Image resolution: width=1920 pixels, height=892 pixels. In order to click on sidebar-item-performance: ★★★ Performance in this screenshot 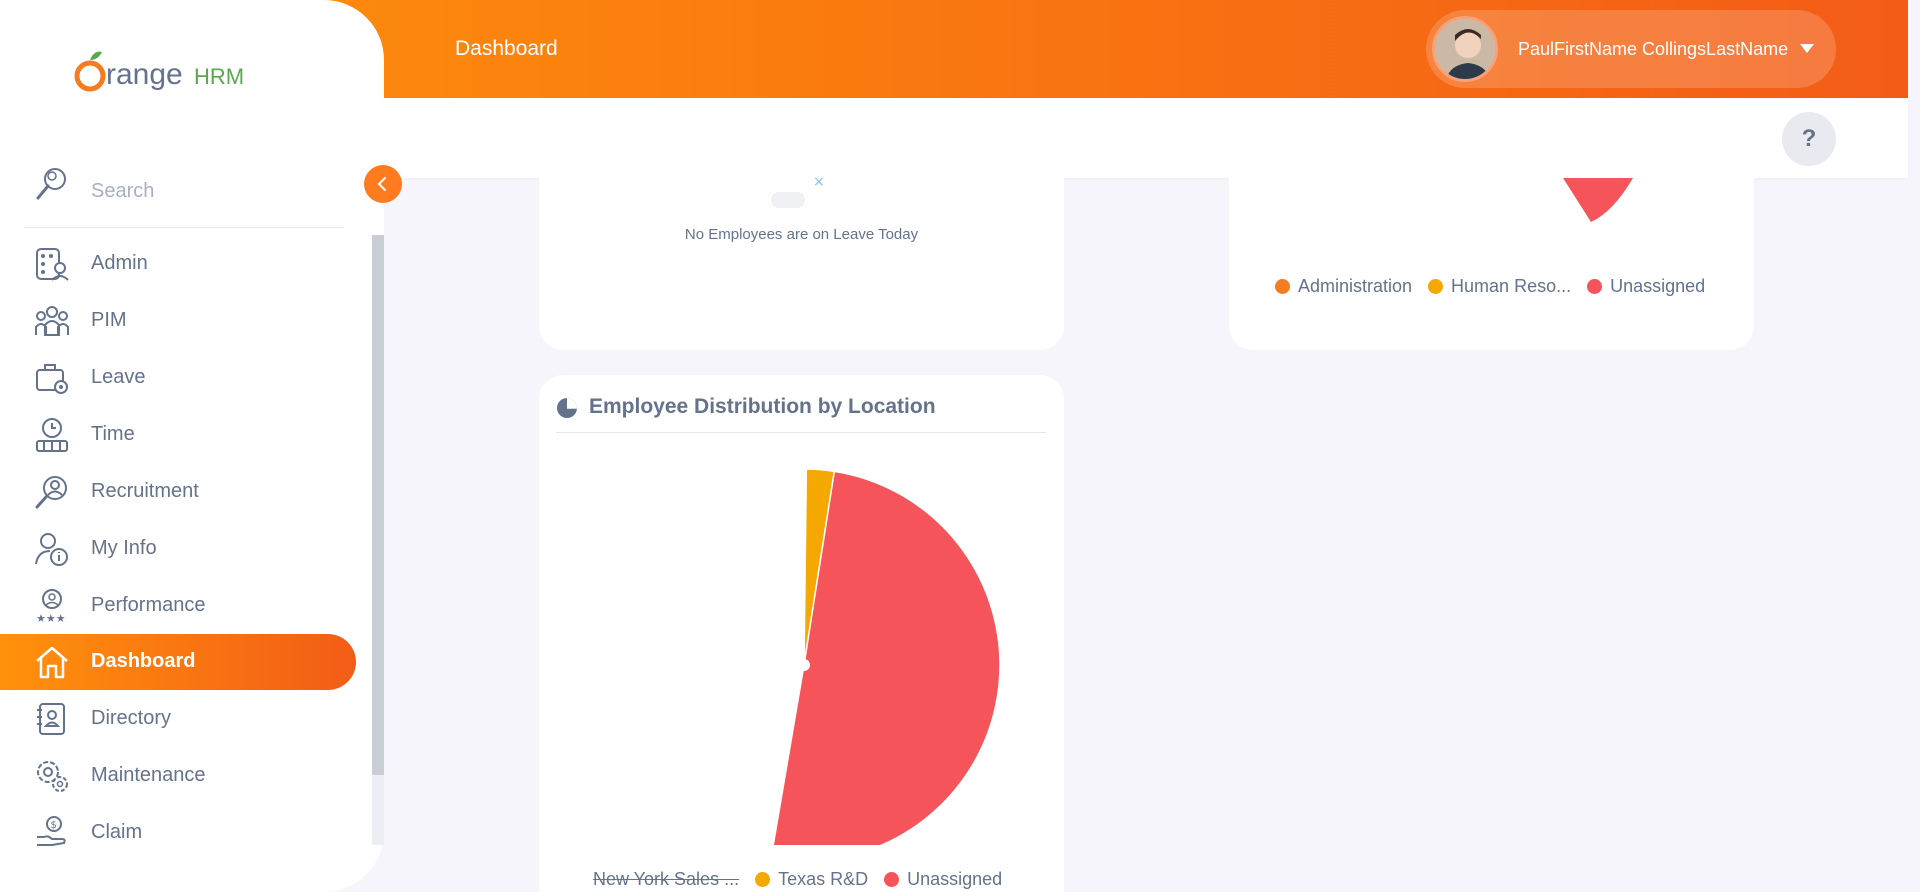, I will do `click(178, 606)`.